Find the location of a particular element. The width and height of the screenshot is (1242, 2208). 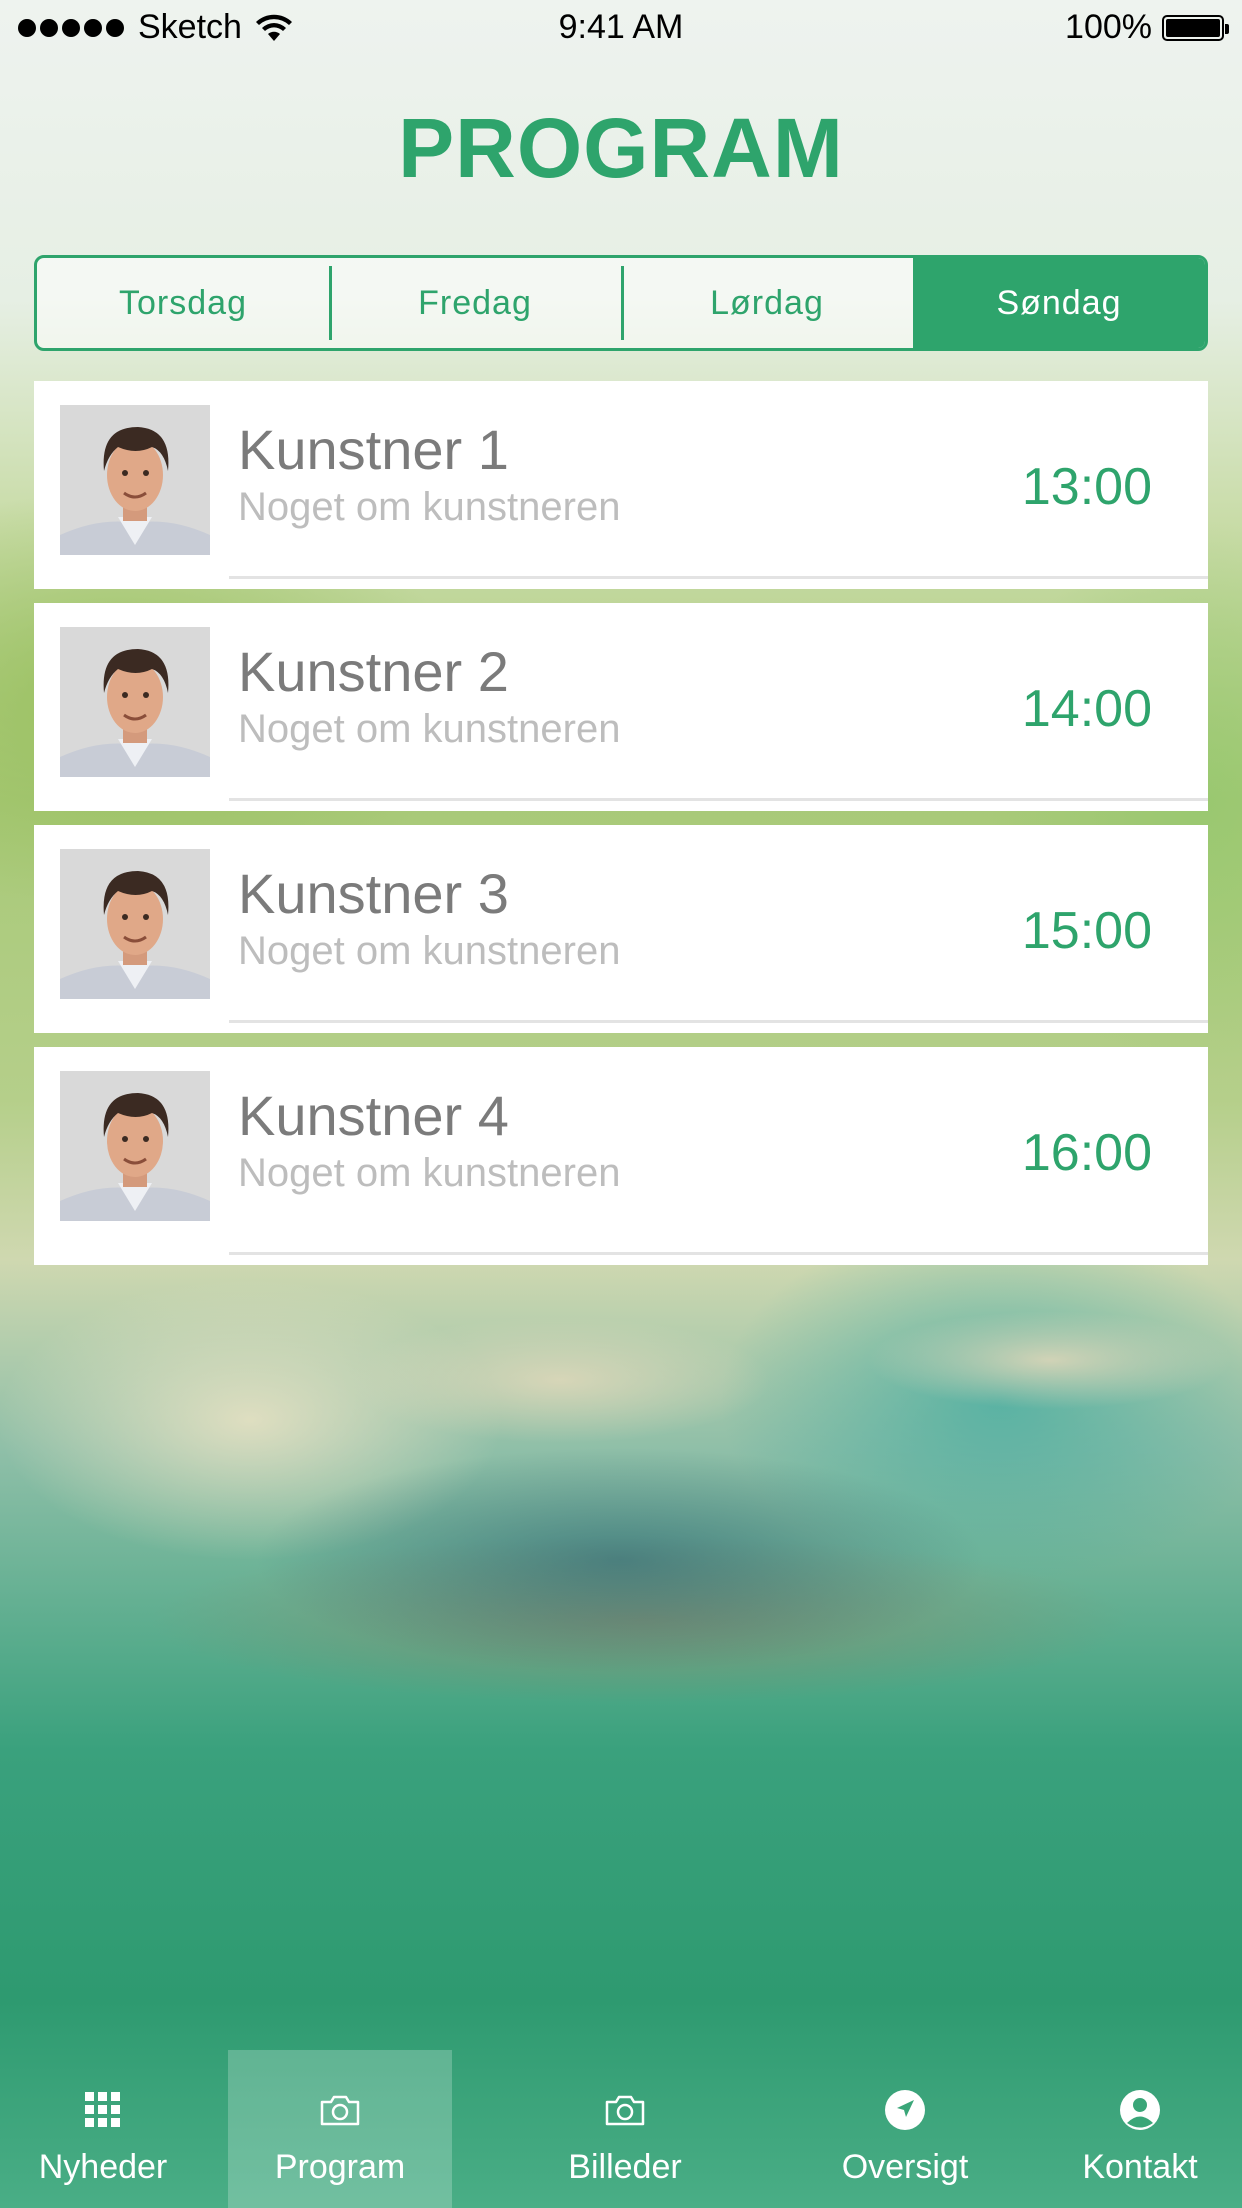

list-item: Kunstner 3 Noget om kunstneren 15:00 is located at coordinates (621, 929).